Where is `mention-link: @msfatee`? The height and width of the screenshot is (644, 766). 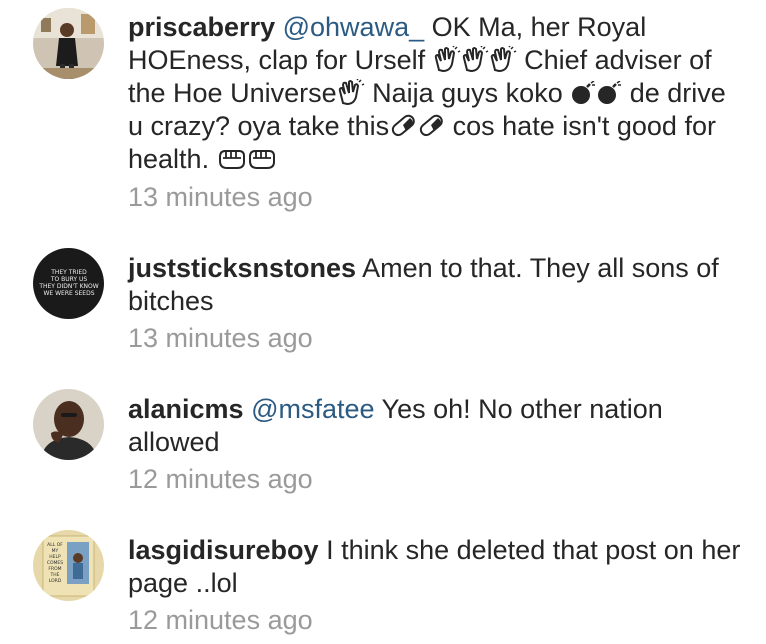 mention-link: @msfatee is located at coordinates (312, 409).